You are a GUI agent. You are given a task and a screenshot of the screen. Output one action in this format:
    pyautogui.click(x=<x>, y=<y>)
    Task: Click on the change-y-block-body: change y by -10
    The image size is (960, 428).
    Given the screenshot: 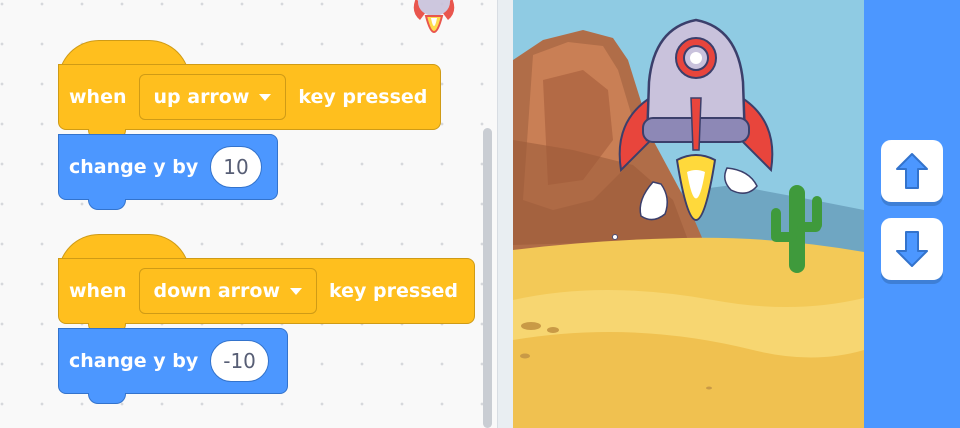 What is the action you would take?
    pyautogui.click(x=173, y=361)
    